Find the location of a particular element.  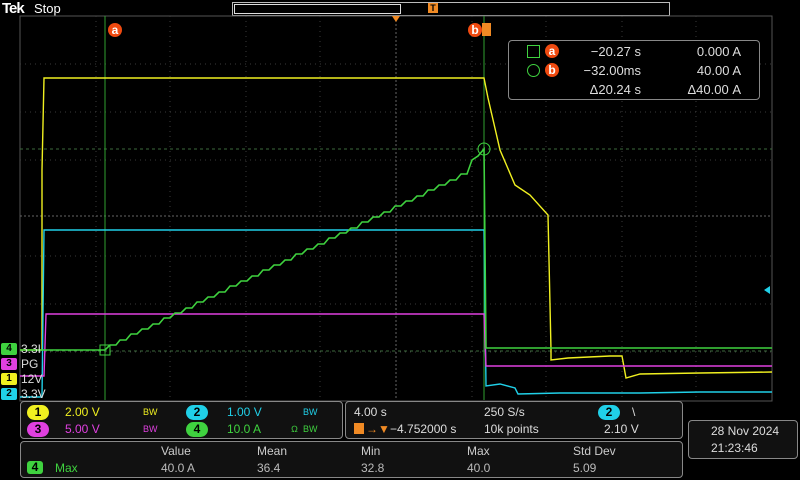

meas-mean: 36.4 is located at coordinates (269, 468).